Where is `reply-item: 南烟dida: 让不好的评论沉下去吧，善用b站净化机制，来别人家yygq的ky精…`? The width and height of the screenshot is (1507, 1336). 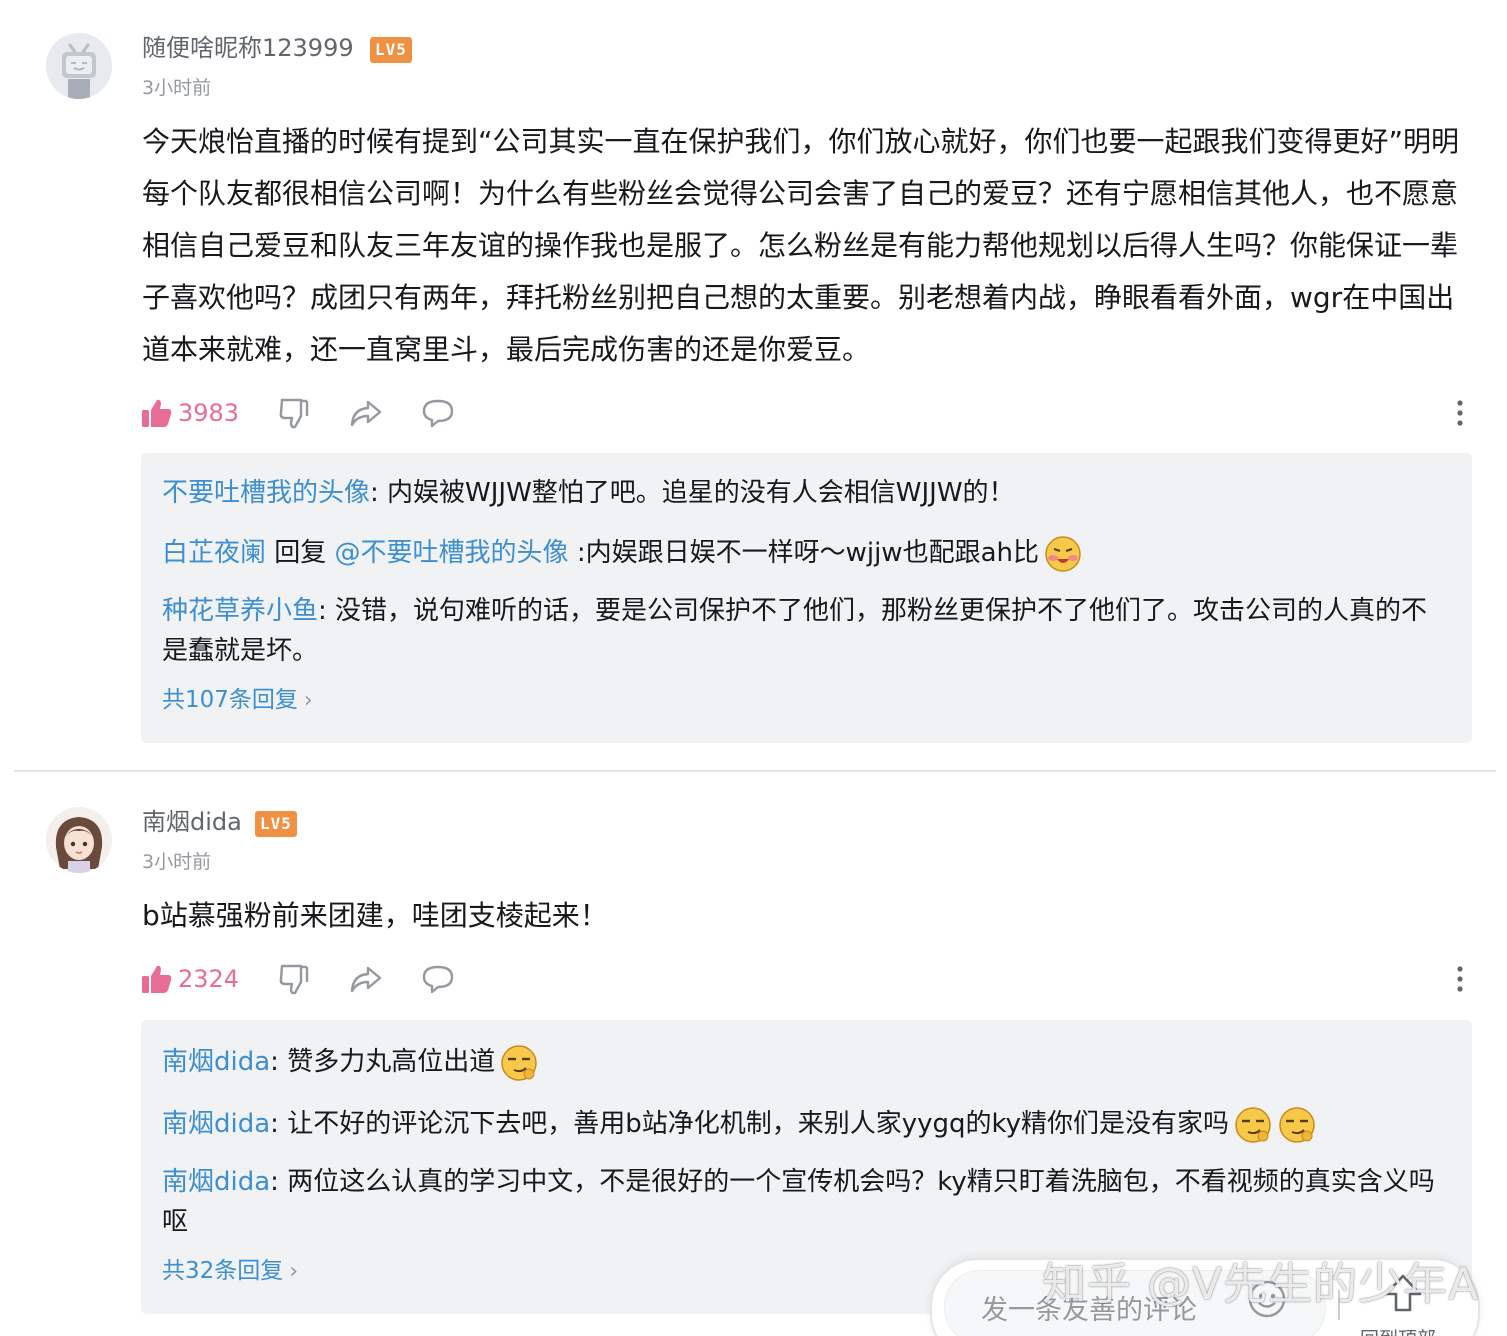
reply-item: 南烟dida: 让不好的评论沉下去吧，善用b站净化机制，来别人家yygq的ky精… is located at coordinates (807, 1124).